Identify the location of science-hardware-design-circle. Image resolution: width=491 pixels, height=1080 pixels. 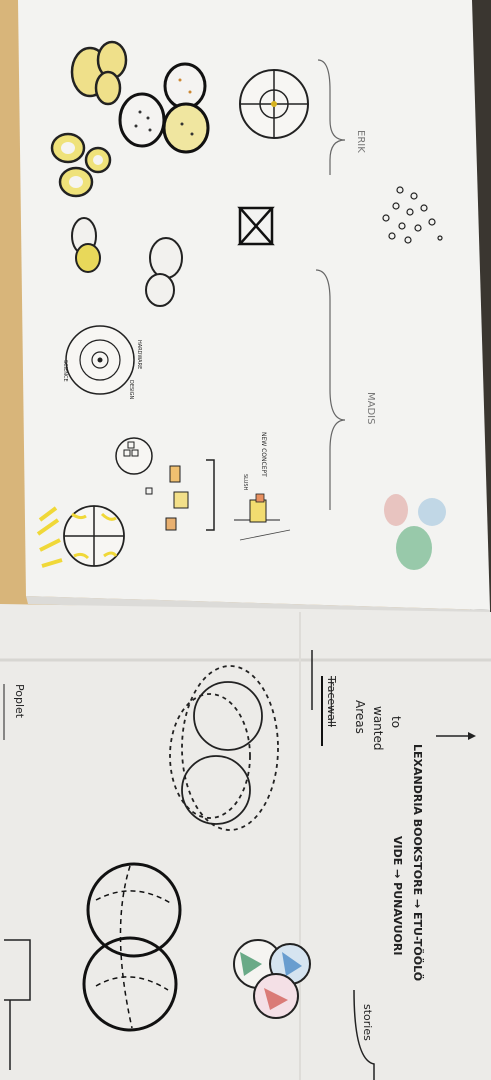
(100, 360).